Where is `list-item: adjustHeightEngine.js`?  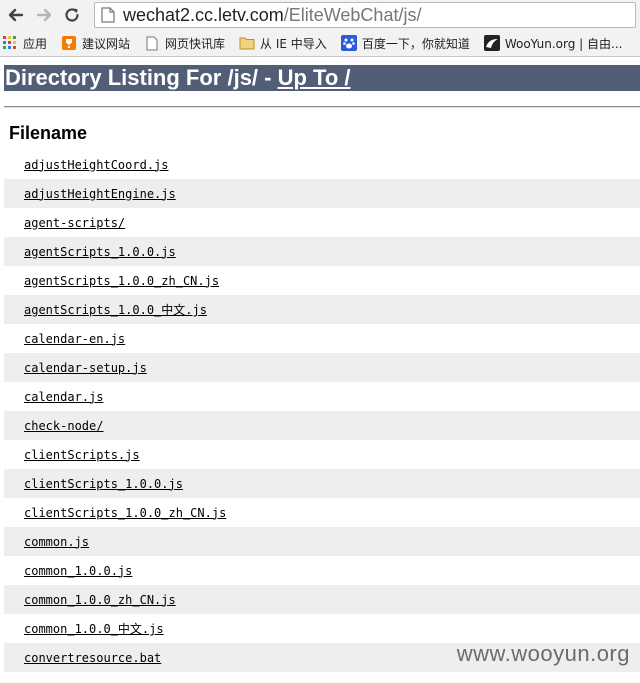 list-item: adjustHeightEngine.js is located at coordinates (322, 193).